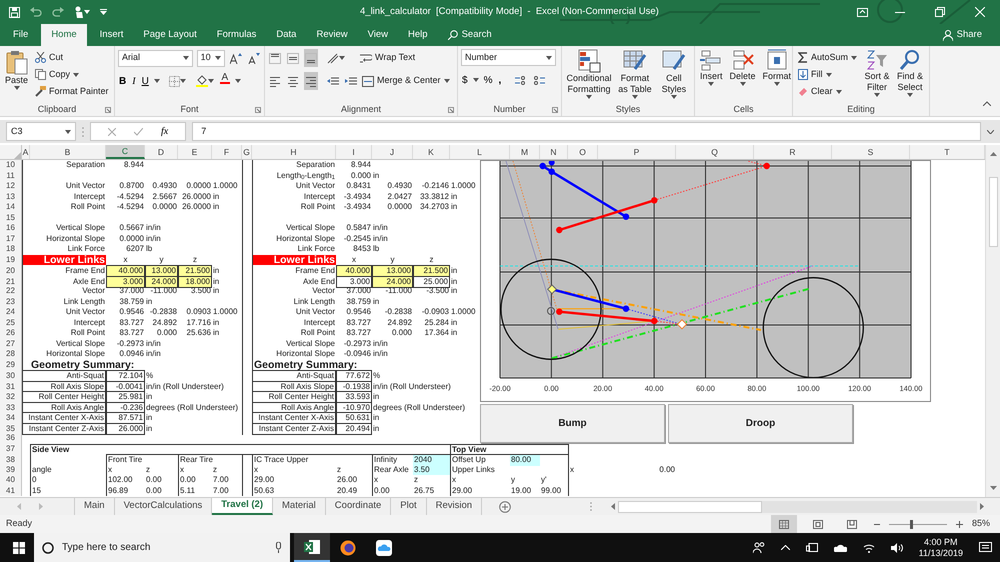  Describe the element at coordinates (210, 58) in the screenshot. I see `font-size-dropdown: 10` at that location.